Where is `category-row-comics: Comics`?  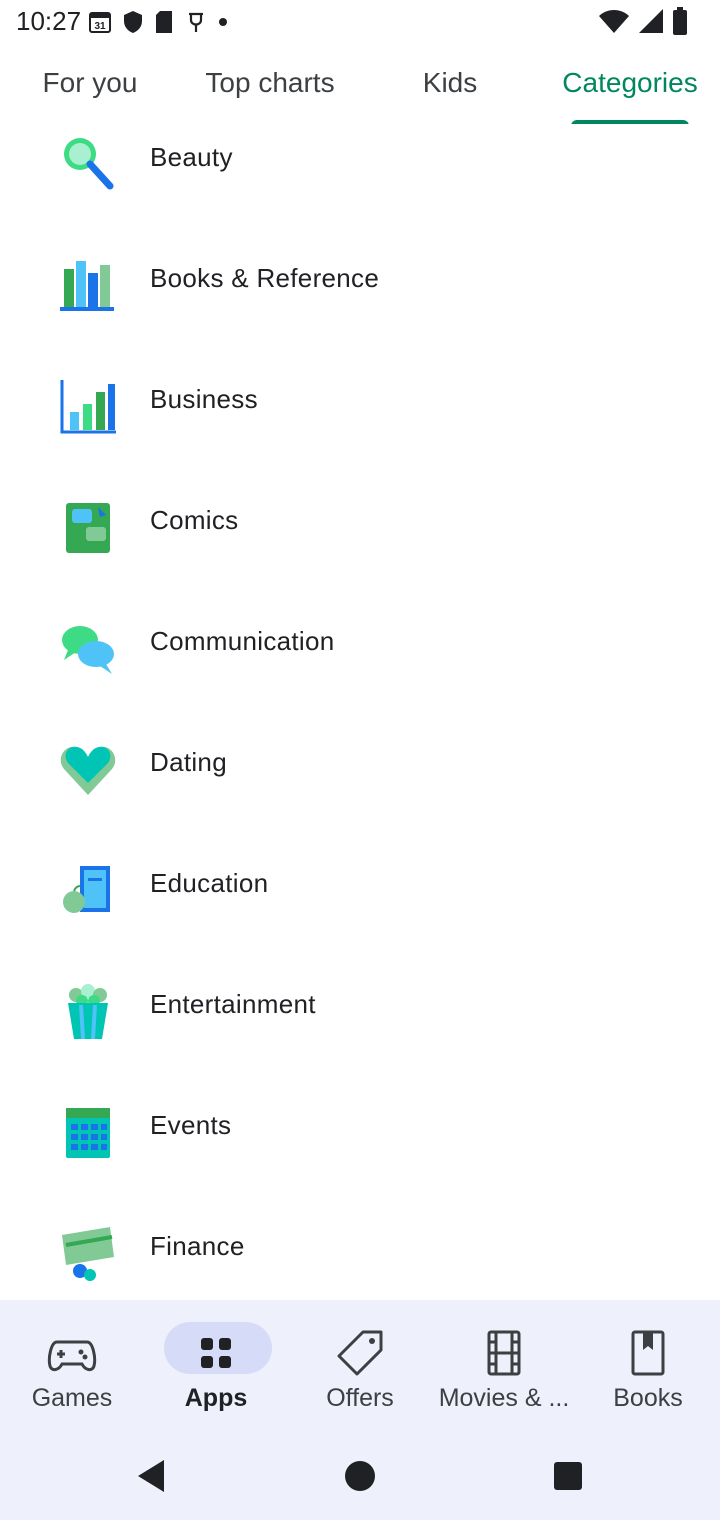
category-row-comics: Comics is located at coordinates (360, 525).